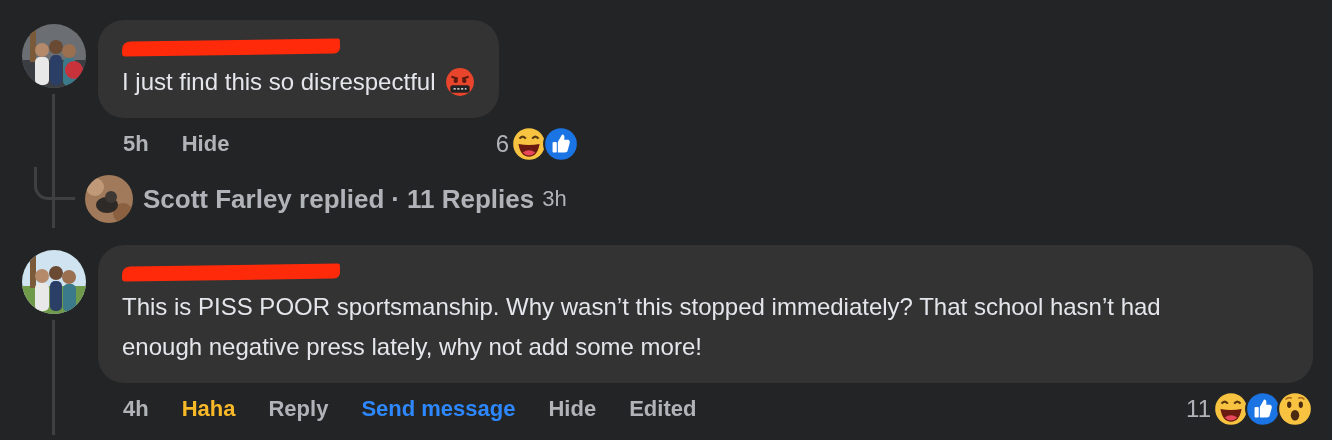 The width and height of the screenshot is (1332, 440). Describe the element at coordinates (438, 409) in the screenshot. I see `send-message-link: Send message` at that location.